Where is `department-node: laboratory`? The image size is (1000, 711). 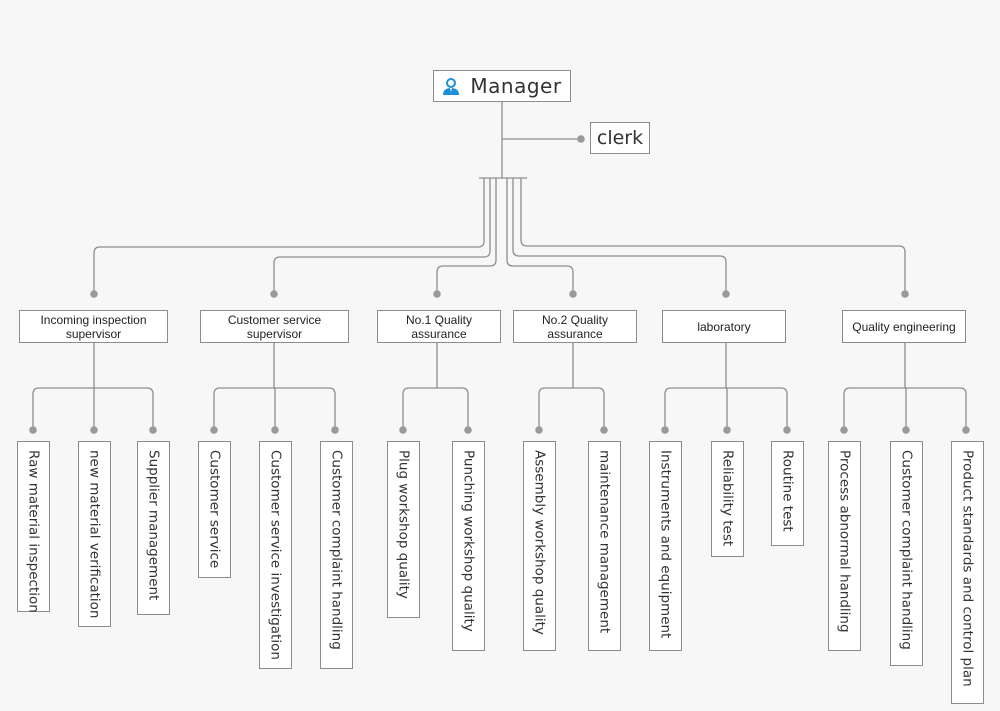
department-node: laboratory is located at coordinates (724, 326).